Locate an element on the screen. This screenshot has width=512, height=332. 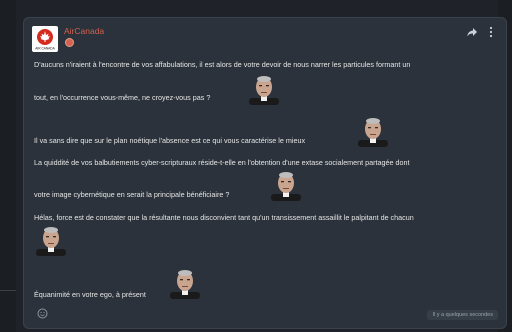
share-icon is located at coordinates (472, 32).